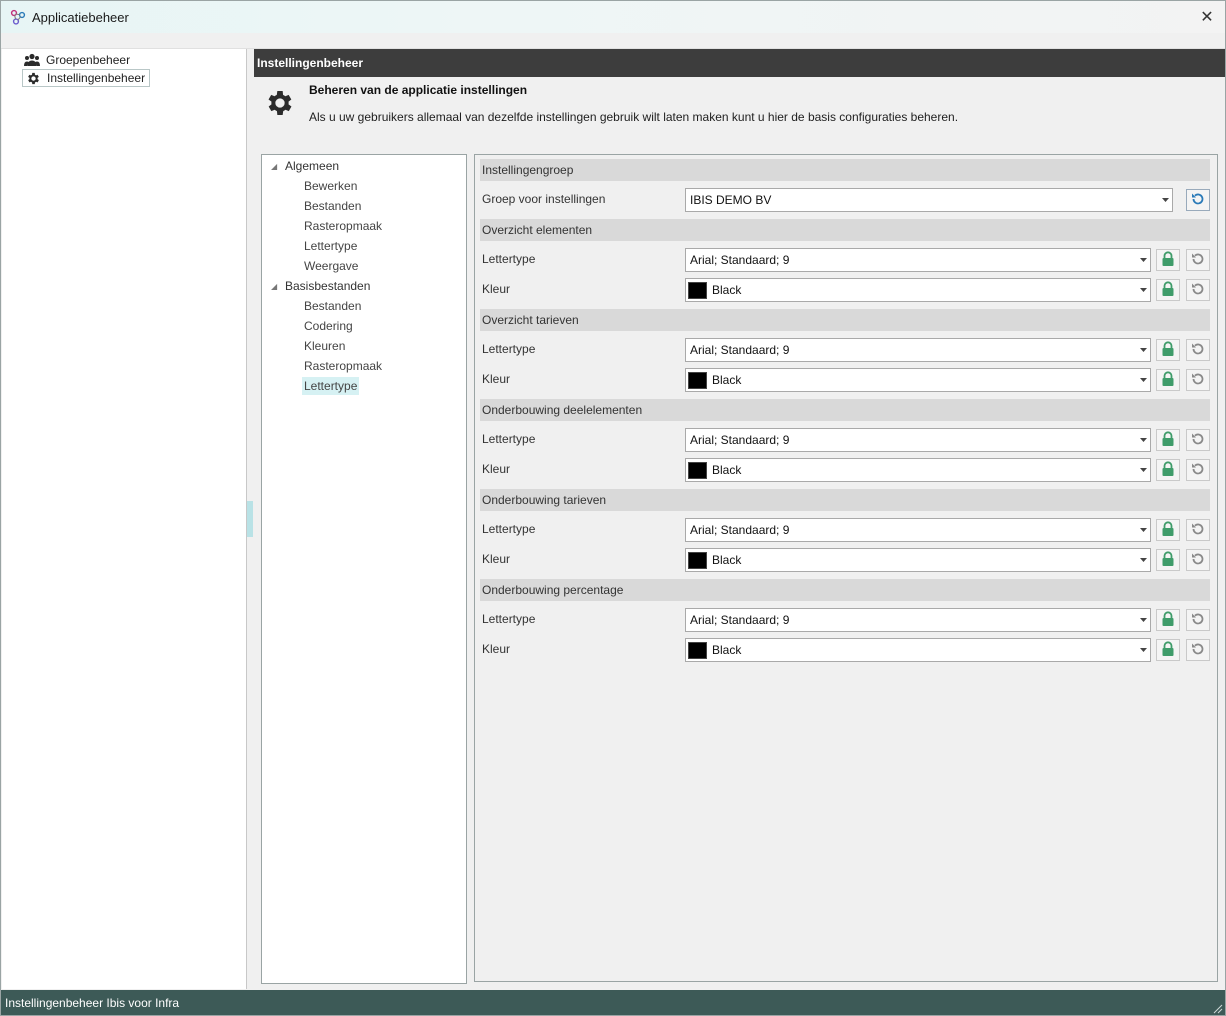 This screenshot has height=1016, width=1226. Describe the element at coordinates (727, 290) in the screenshot. I see `color-value: Black` at that location.